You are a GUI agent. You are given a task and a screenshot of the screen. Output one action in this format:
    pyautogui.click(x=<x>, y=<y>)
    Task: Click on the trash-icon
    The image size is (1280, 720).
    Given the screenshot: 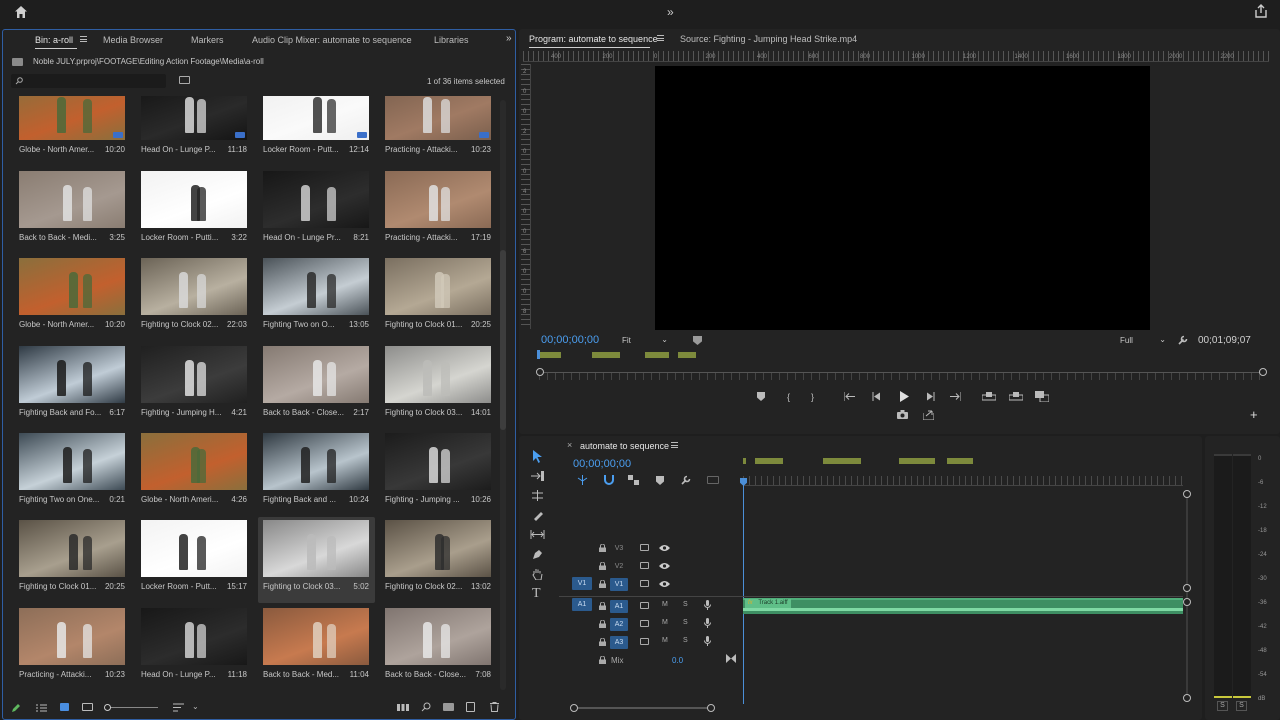 What is the action you would take?
    pyautogui.click(x=494, y=707)
    